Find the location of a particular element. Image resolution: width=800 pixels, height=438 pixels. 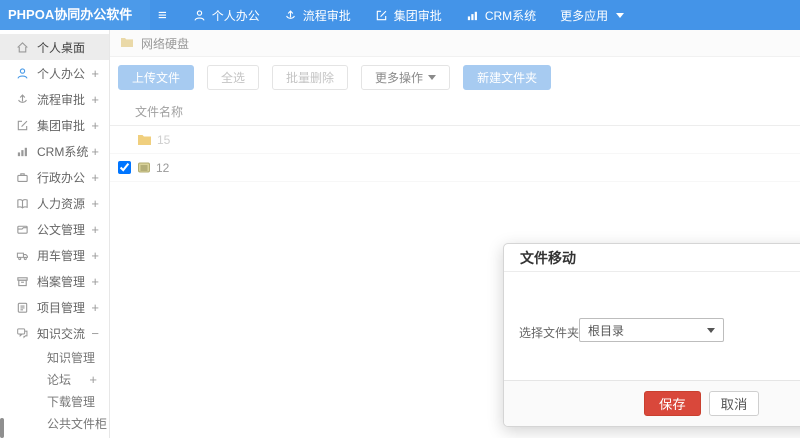

topnav-label: 更多应用 is located at coordinates (584, 15).